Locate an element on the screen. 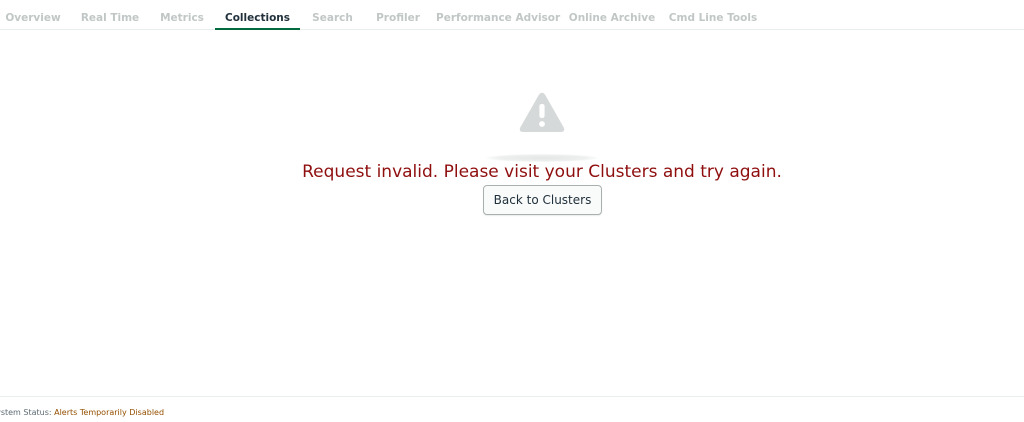 Image resolution: width=1024 pixels, height=422 pixels. system-status-label: System Status: is located at coordinates (26, 412).